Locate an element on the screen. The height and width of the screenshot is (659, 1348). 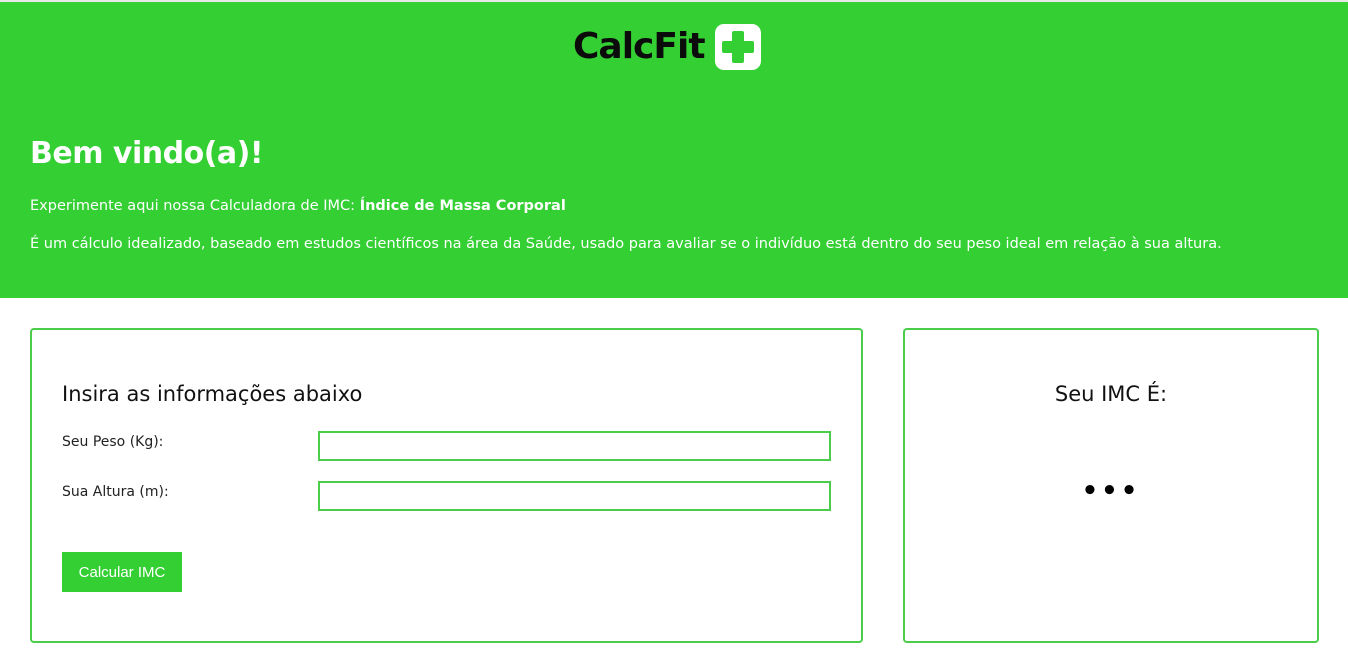
logo: CalcFit is located at coordinates (667, 47).